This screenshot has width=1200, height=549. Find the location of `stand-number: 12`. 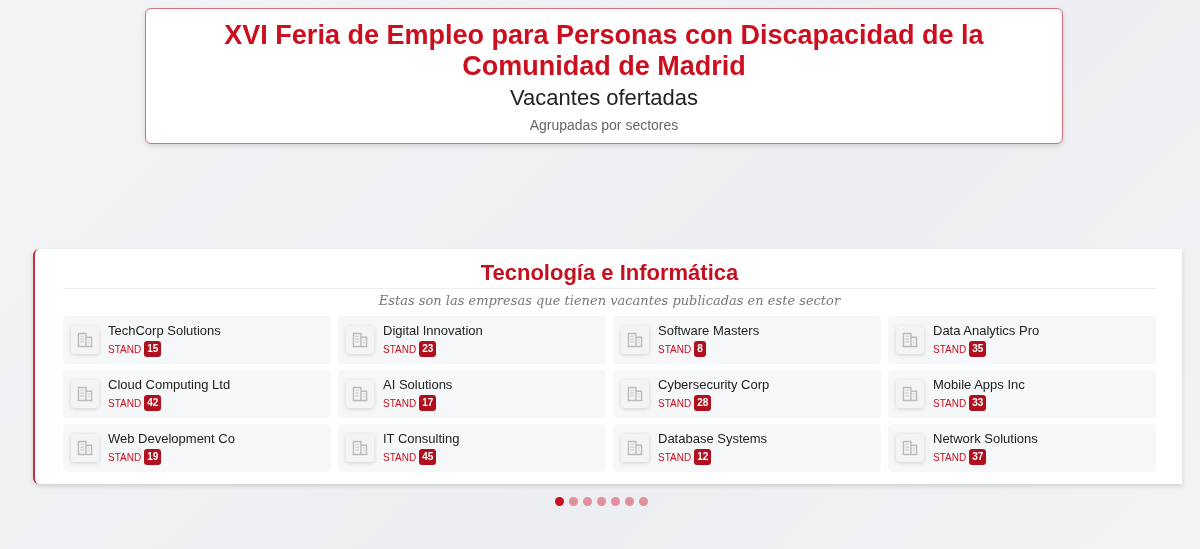

stand-number: 12 is located at coordinates (703, 457).